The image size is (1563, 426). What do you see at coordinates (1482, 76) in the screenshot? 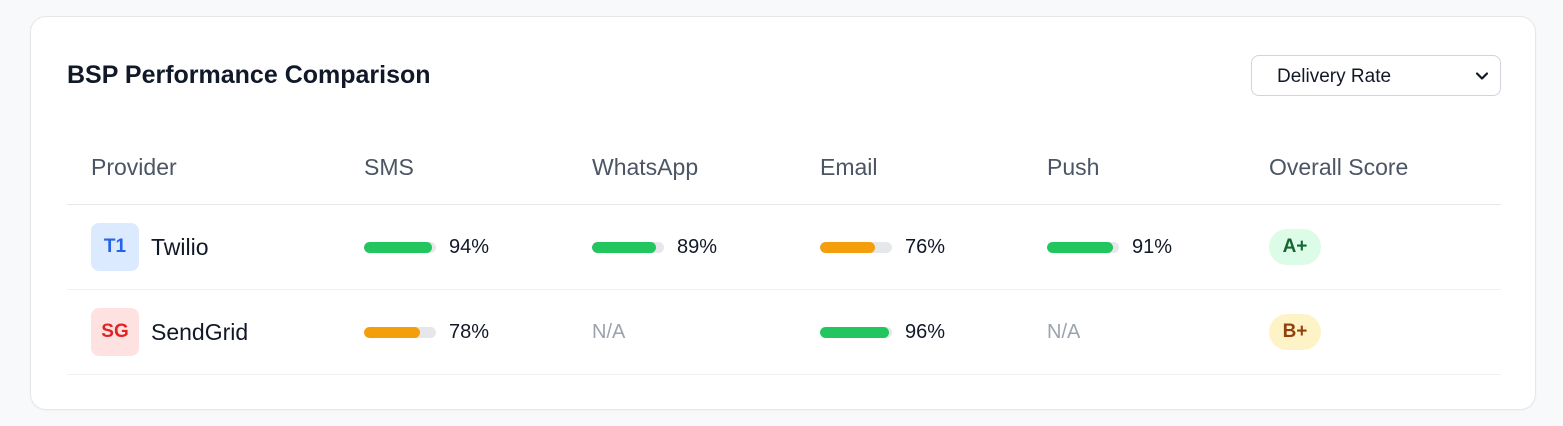
I see `chevron-down-icon` at bounding box center [1482, 76].